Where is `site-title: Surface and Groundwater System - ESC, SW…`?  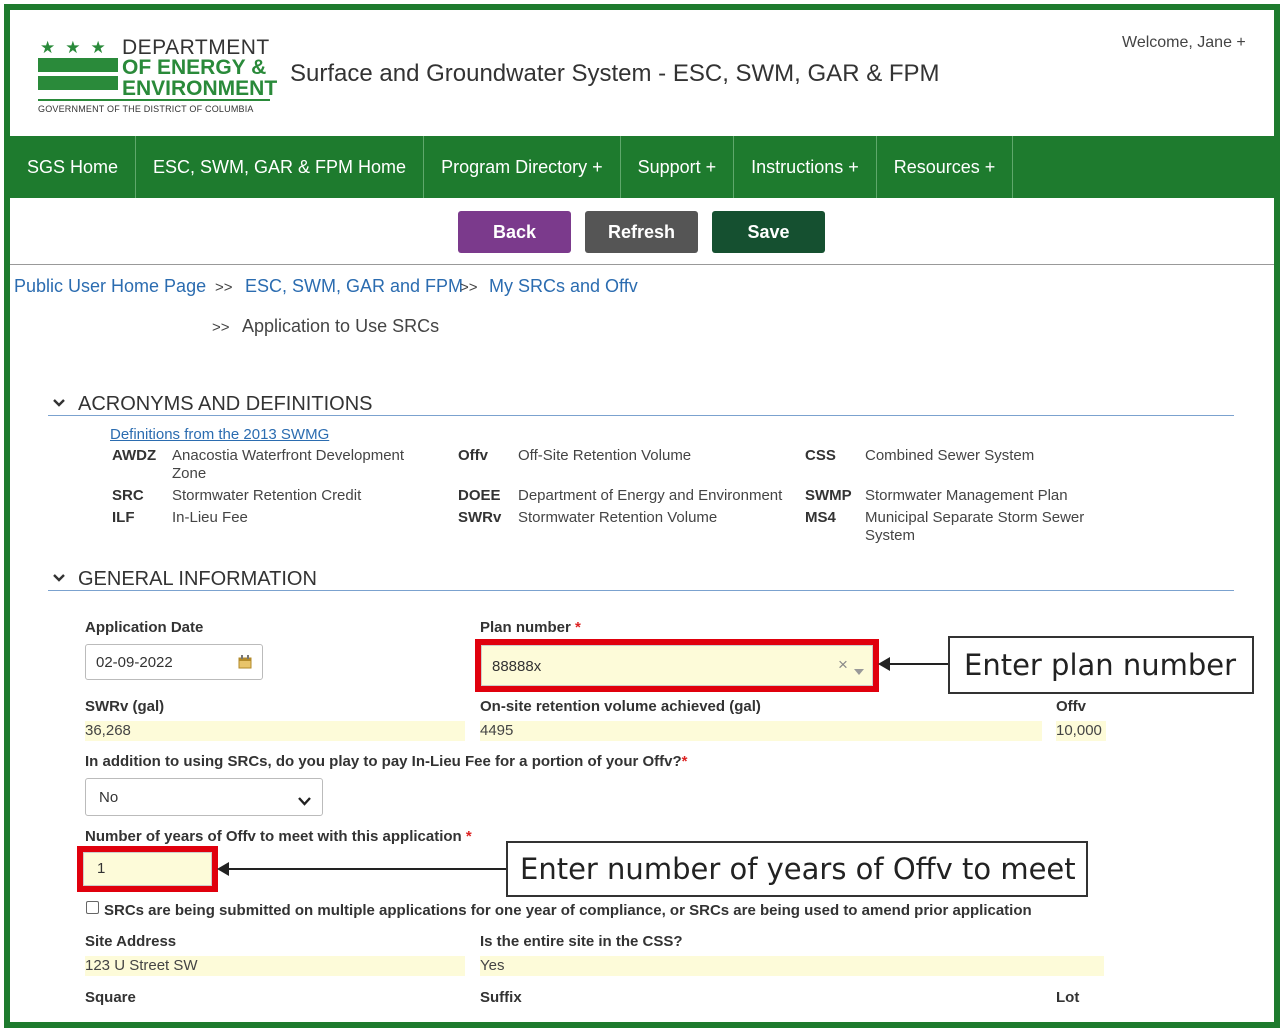
site-title: Surface and Groundwater System - ESC, SW… is located at coordinates (615, 73).